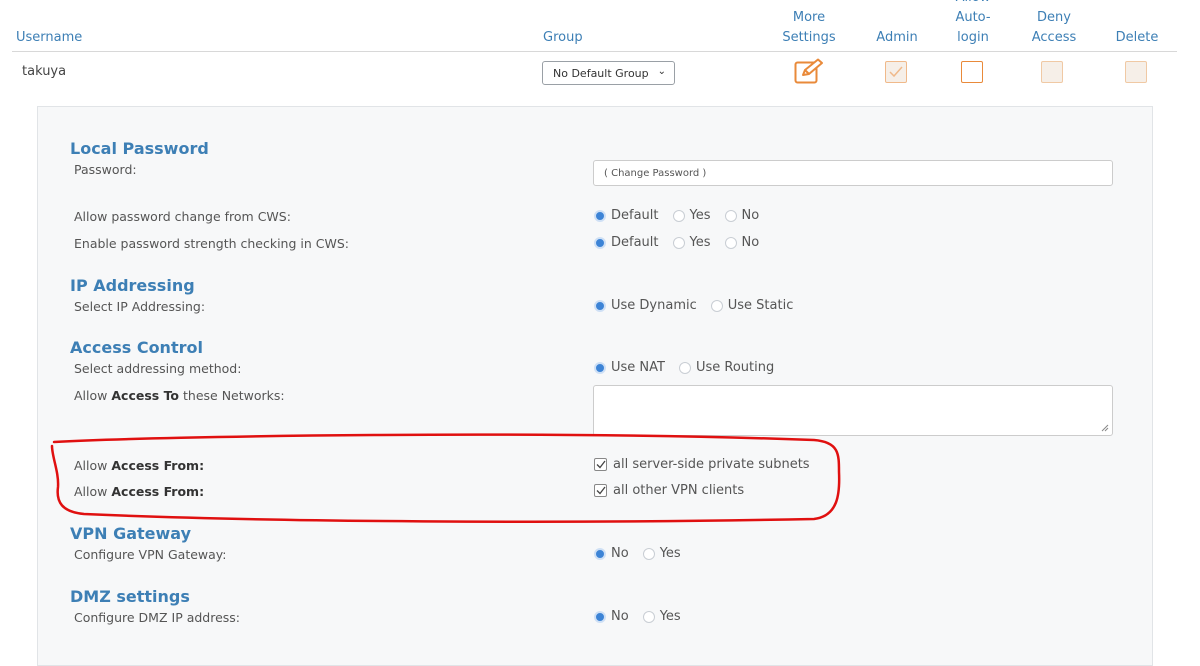 The width and height of the screenshot is (1200, 666). I want to click on password-field: ( Change Password ), so click(853, 173).